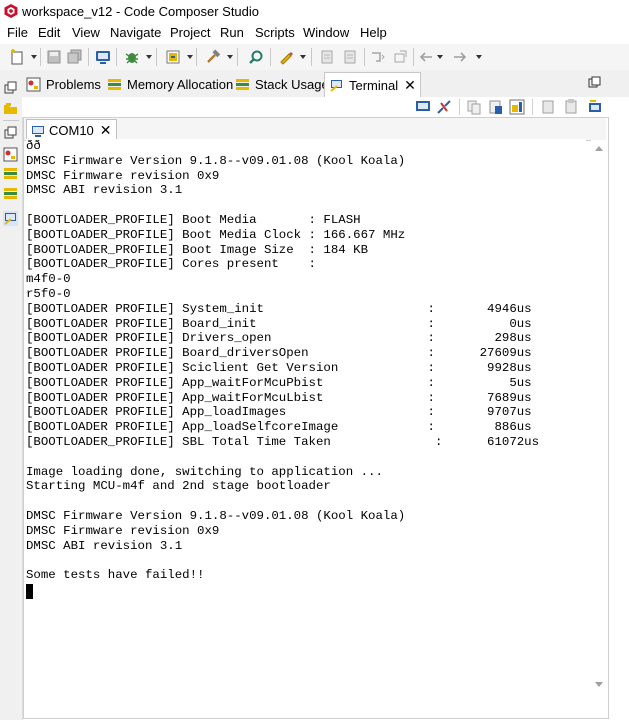  What do you see at coordinates (598, 417) in the screenshot?
I see `vertical-scrollbar` at bounding box center [598, 417].